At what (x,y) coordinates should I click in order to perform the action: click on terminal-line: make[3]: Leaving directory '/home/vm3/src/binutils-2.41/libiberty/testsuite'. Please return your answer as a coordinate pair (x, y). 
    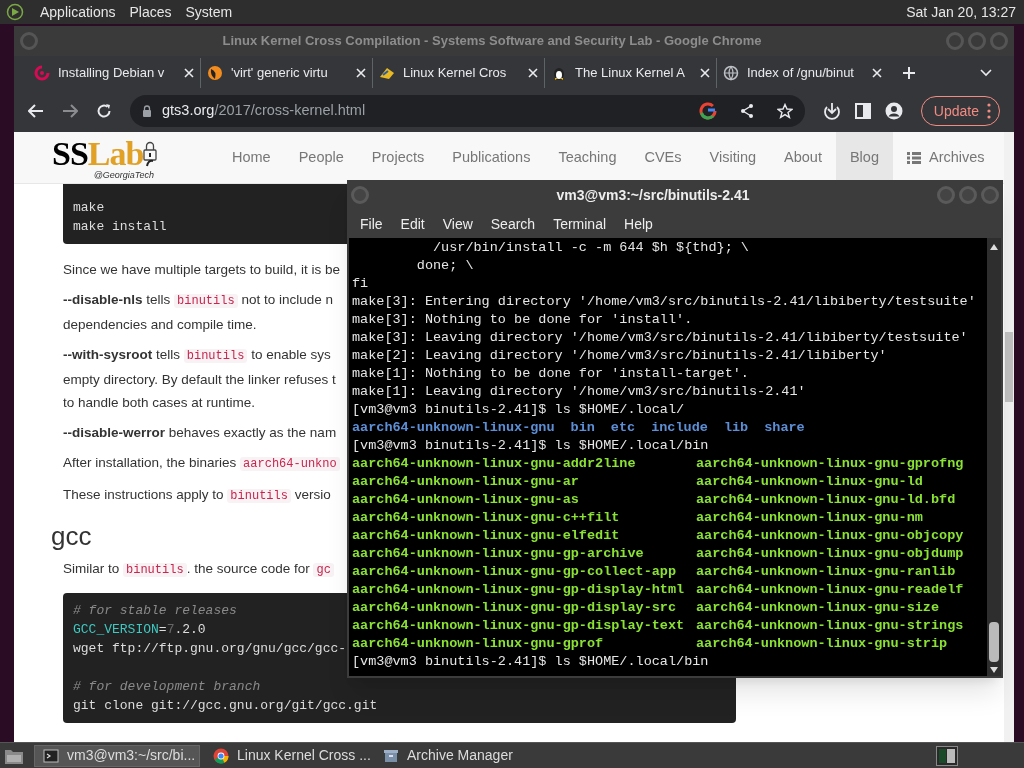
    Looking at the image, I should click on (660, 338).